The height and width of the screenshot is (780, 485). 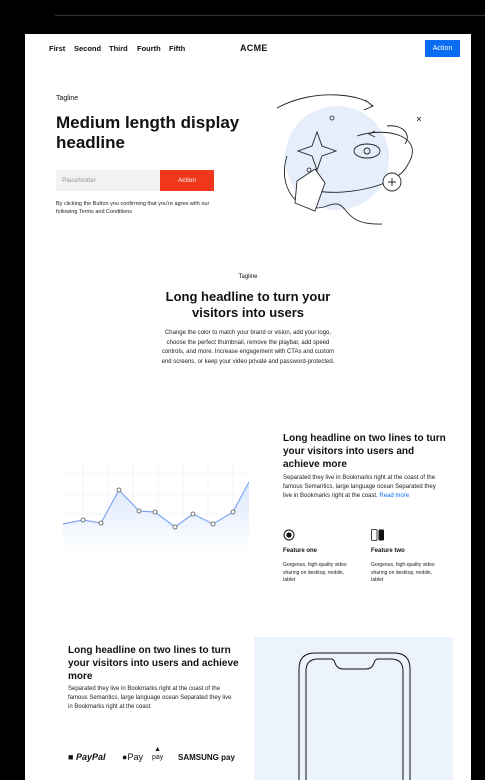 I want to click on chart-area, so click(x=156, y=518).